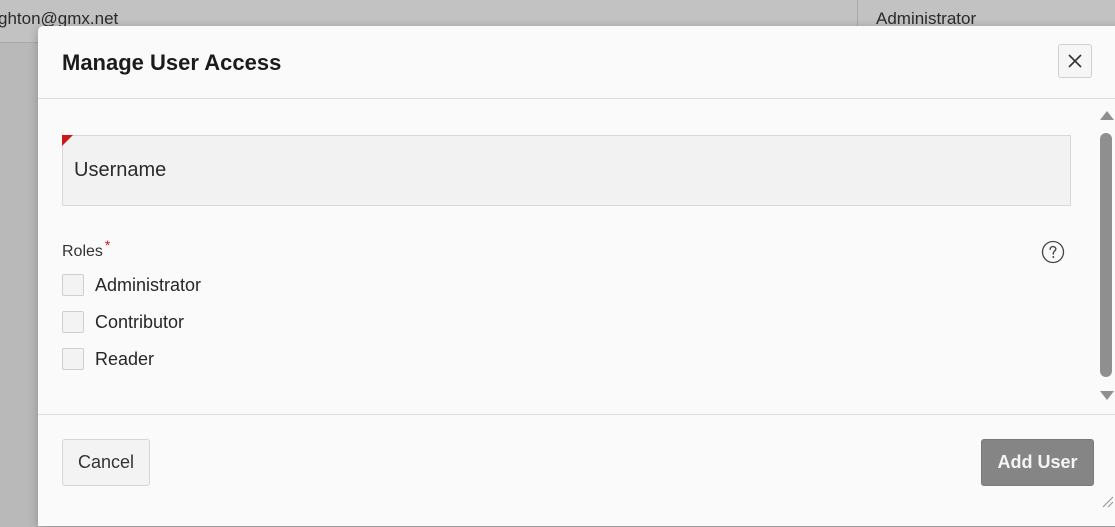 Image resolution: width=1115 pixels, height=527 pixels. I want to click on add-user-button: Add User, so click(1037, 462).